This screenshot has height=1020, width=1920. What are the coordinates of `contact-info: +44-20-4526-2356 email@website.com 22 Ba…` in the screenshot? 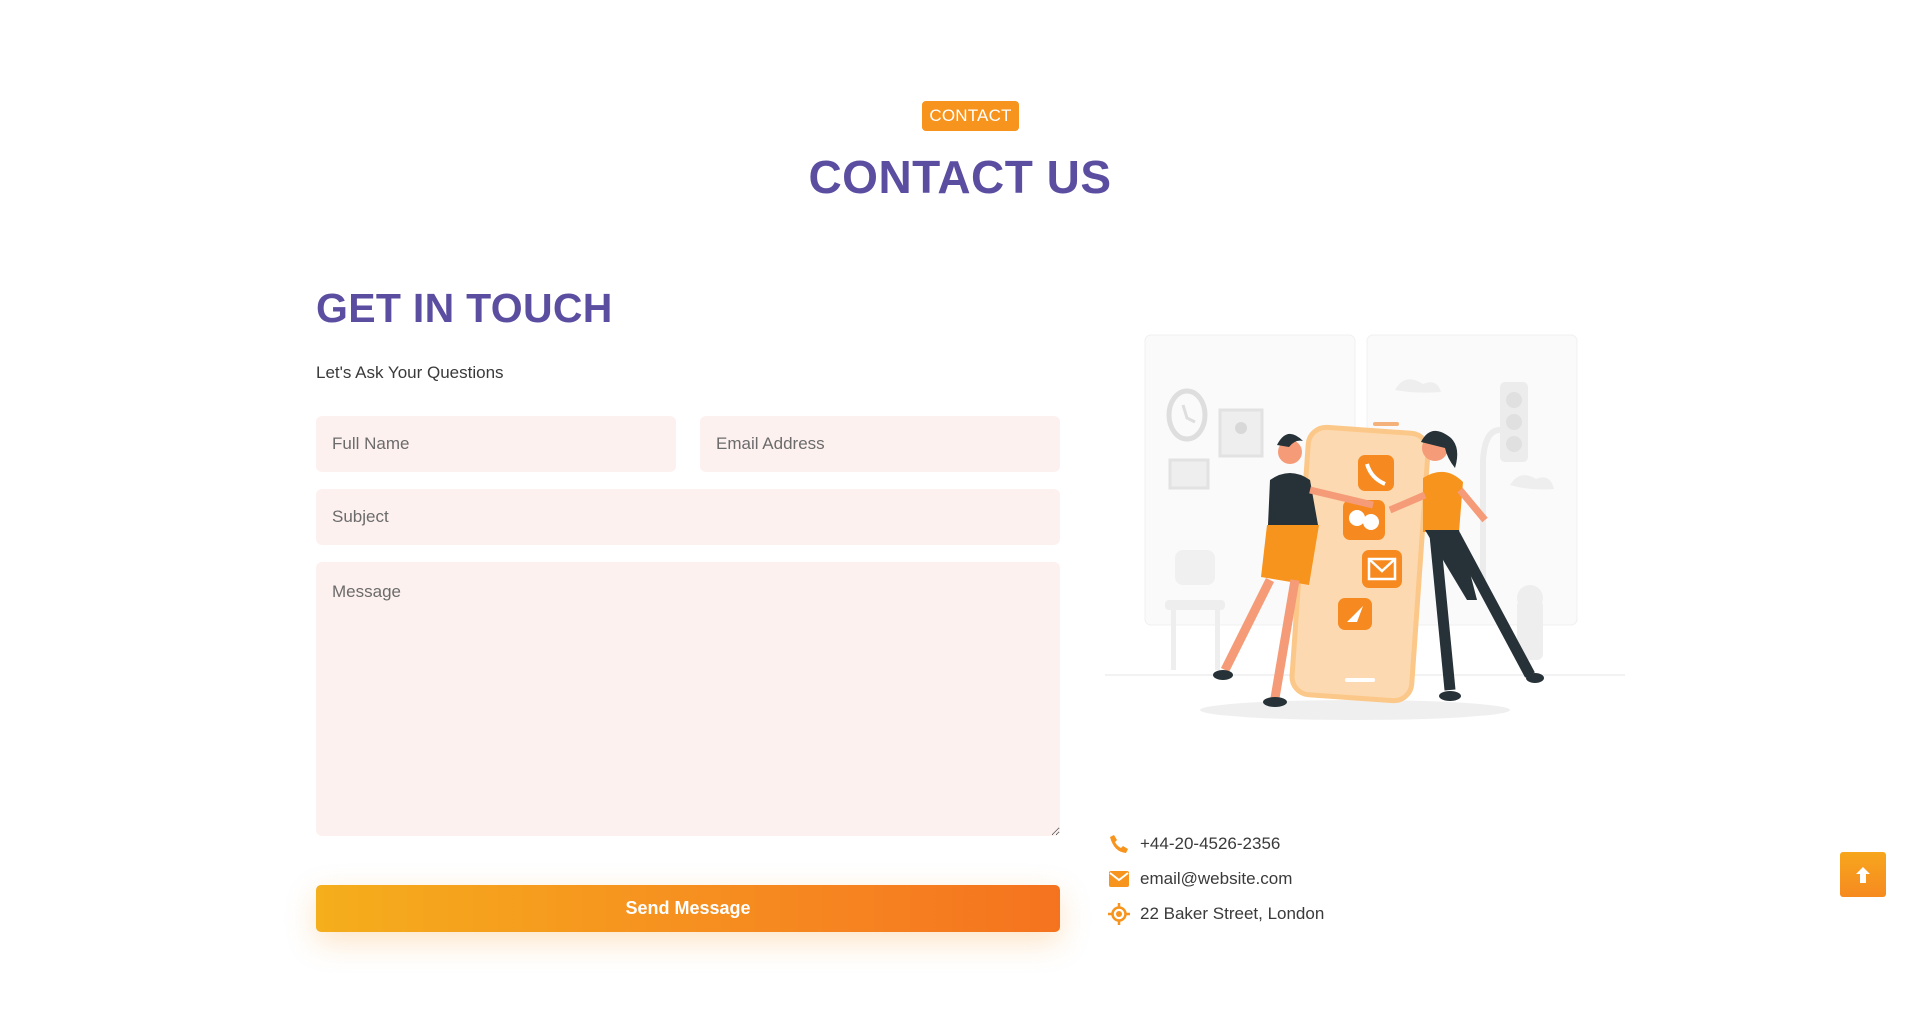 It's located at (1216, 878).